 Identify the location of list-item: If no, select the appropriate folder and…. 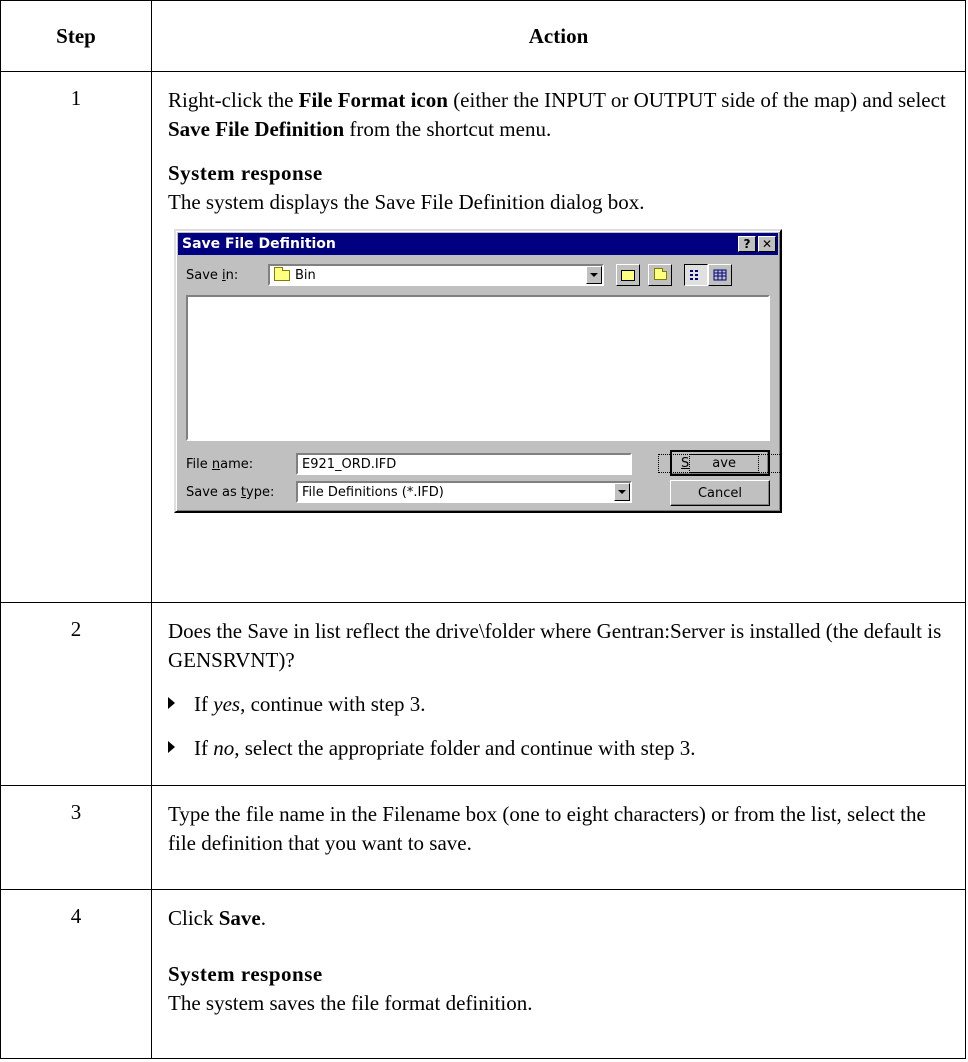
(557, 748).